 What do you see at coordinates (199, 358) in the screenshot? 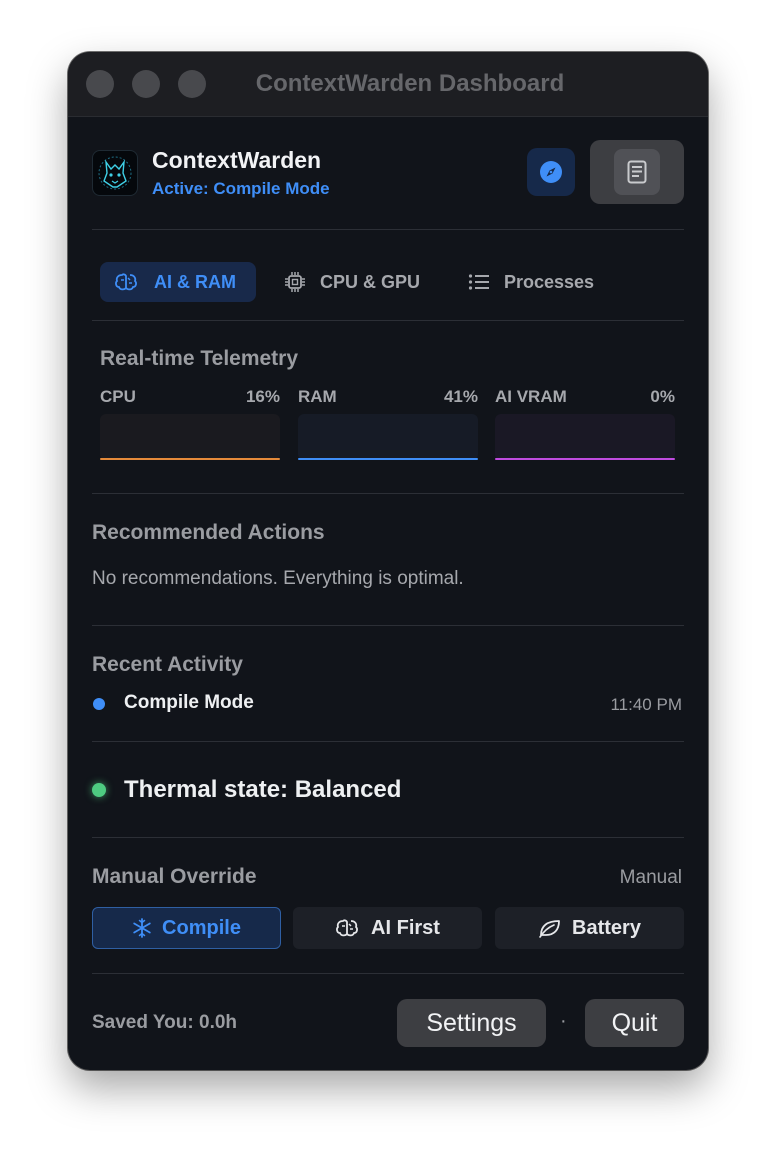
I see `telemetry-title: Real-time Telemetry` at bounding box center [199, 358].